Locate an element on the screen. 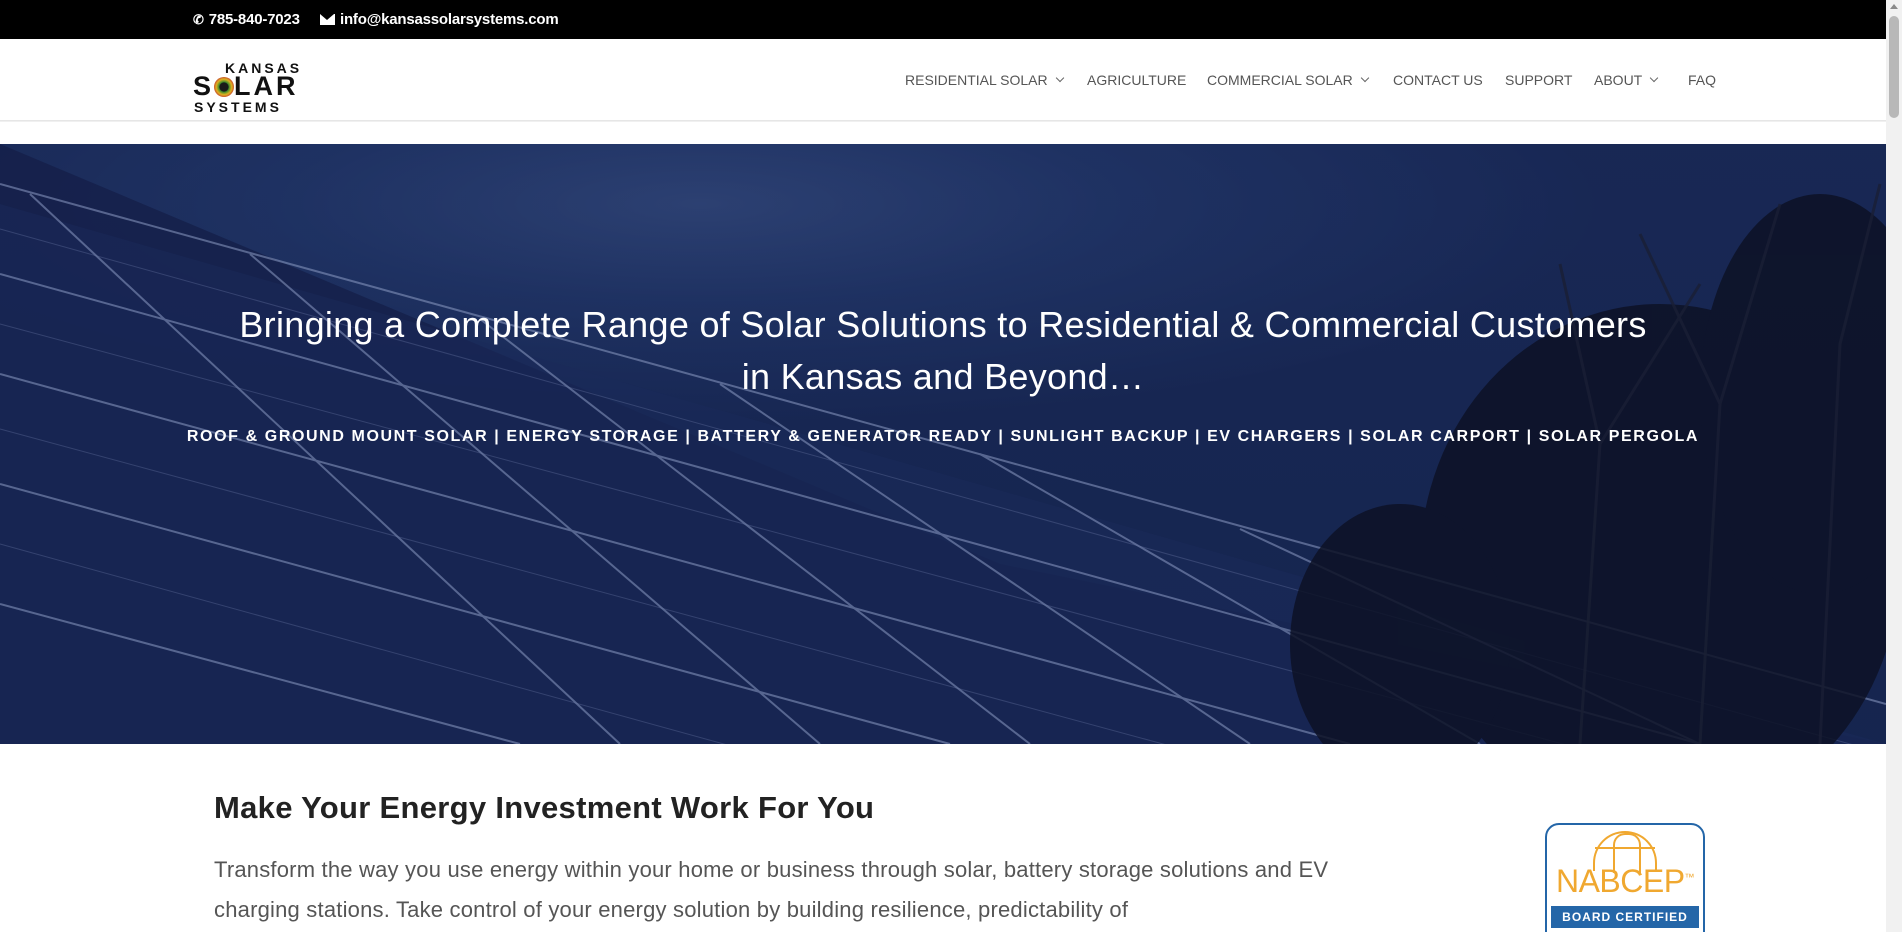  email-link: info@kansassolarsystems.com is located at coordinates (439, 19).